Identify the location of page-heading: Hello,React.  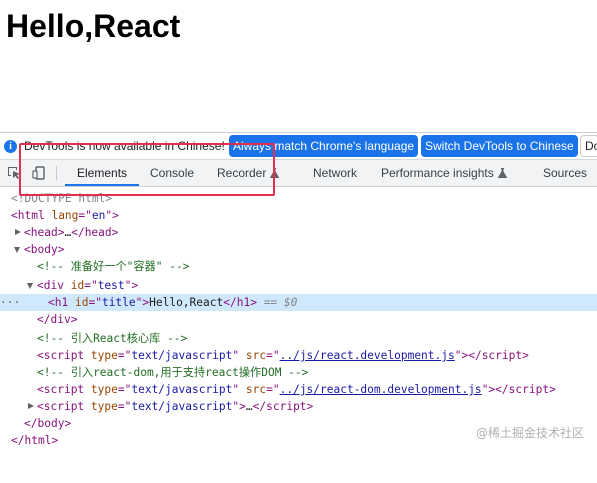
(93, 26).